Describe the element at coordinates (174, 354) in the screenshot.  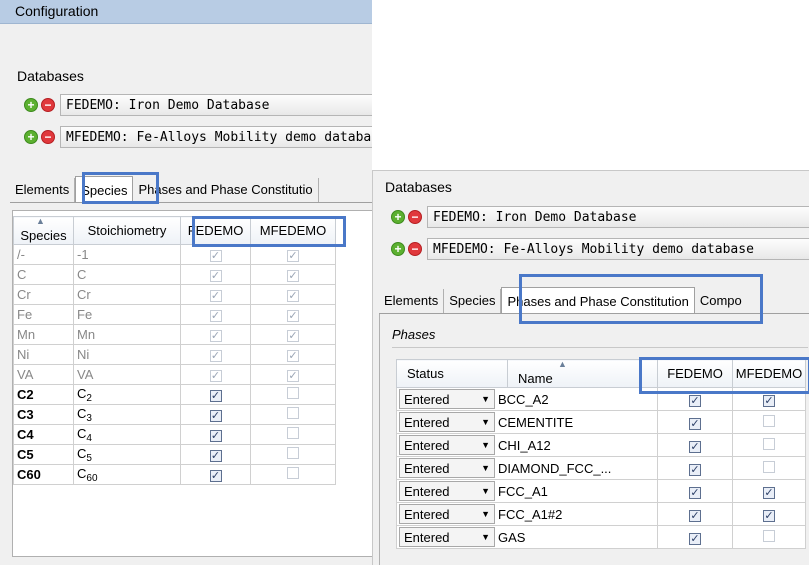
I see `table-row: Ni Ni ✓ ✓` at that location.